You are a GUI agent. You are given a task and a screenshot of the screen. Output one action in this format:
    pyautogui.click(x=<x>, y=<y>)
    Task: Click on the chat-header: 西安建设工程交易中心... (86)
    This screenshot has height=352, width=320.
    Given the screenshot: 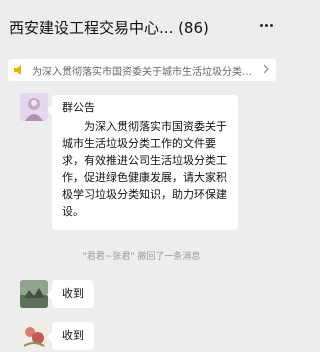 What is the action you would take?
    pyautogui.click(x=141, y=28)
    